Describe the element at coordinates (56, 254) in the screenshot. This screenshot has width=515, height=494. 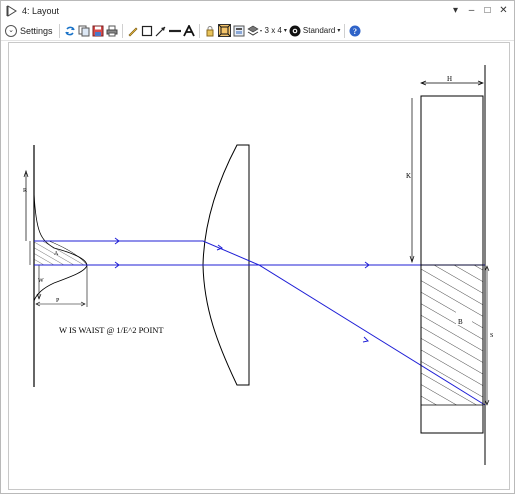
I see `label-a: A` at that location.